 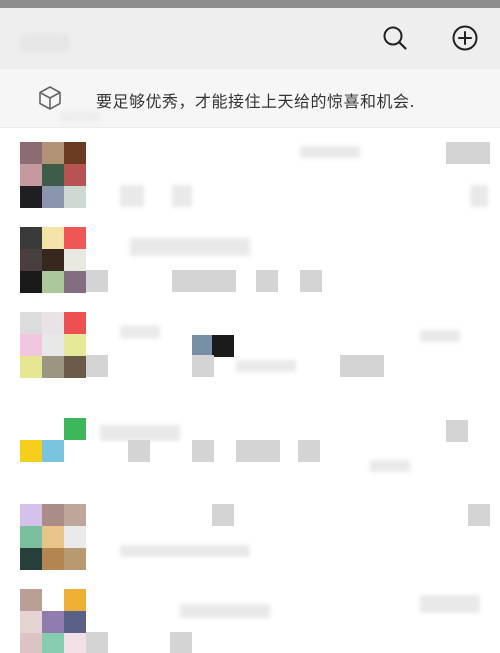 I want to click on cube-icon, so click(x=50, y=98).